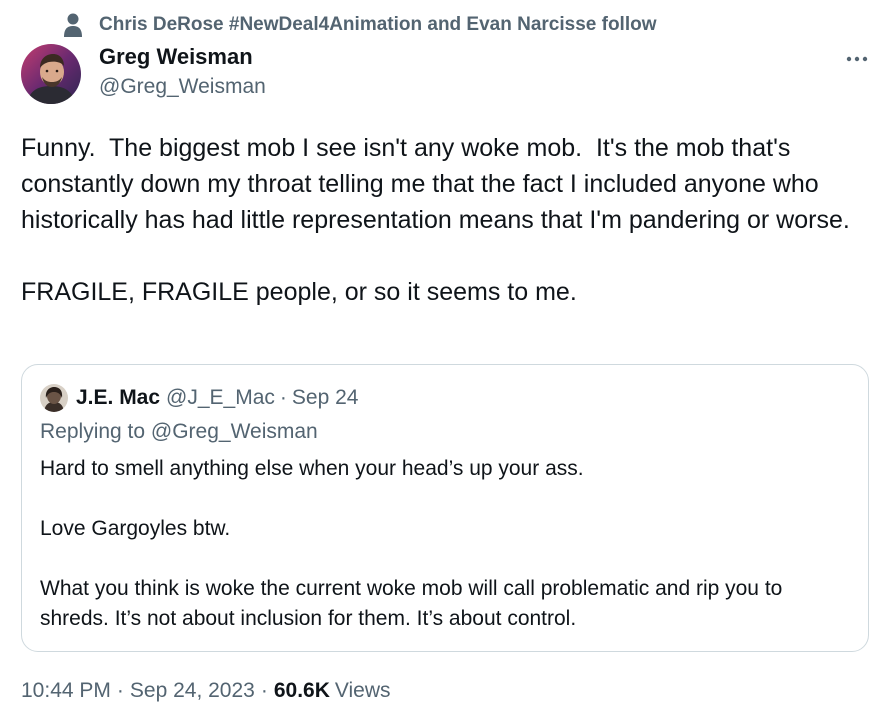  I want to click on author-name: Greg Weisman, so click(176, 57).